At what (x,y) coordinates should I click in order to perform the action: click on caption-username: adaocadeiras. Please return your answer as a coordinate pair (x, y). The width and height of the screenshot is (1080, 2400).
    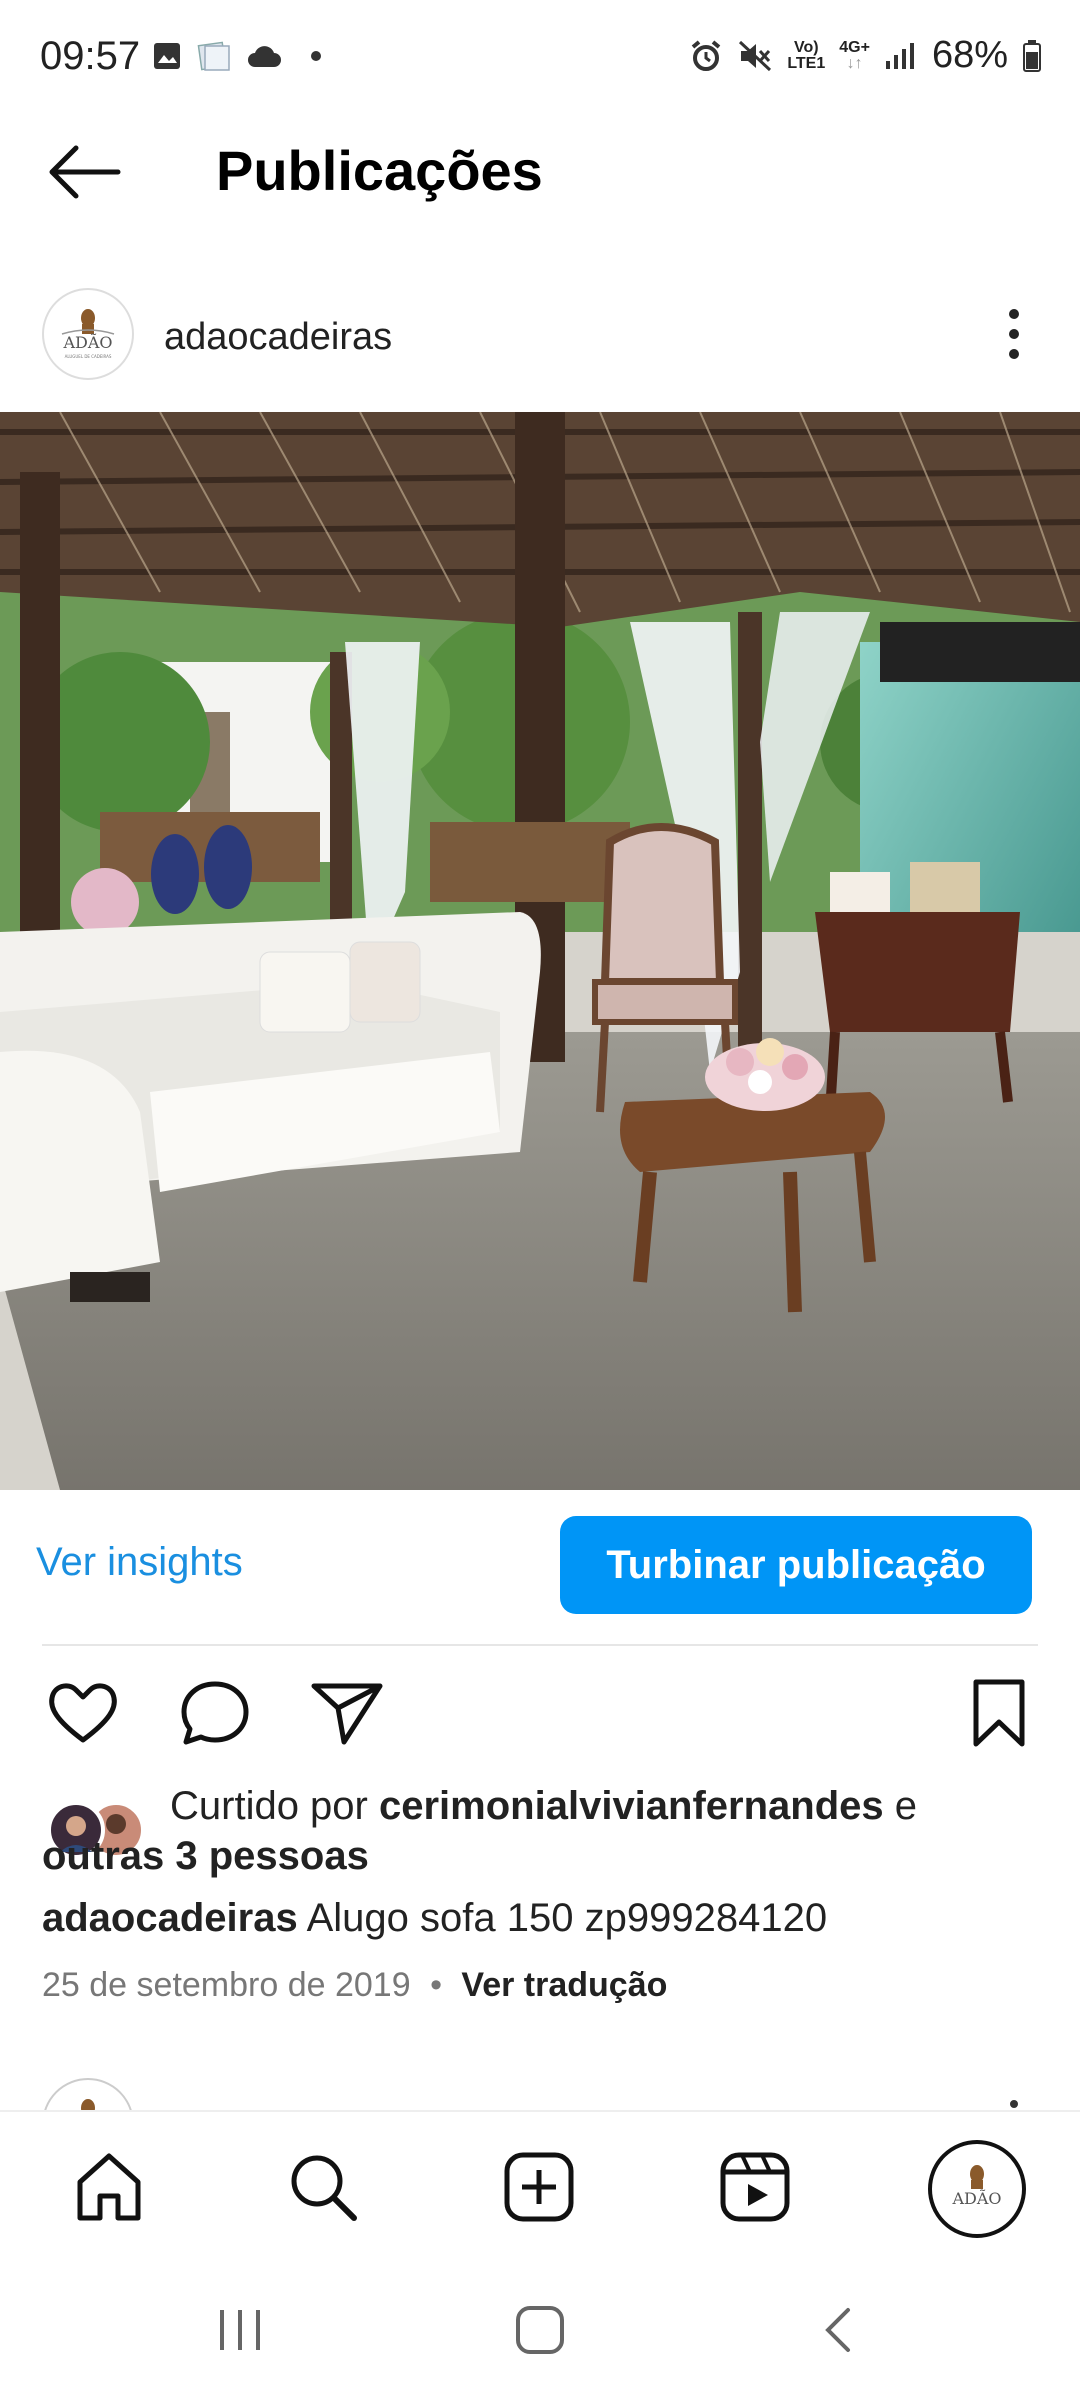
    Looking at the image, I should click on (170, 1918).